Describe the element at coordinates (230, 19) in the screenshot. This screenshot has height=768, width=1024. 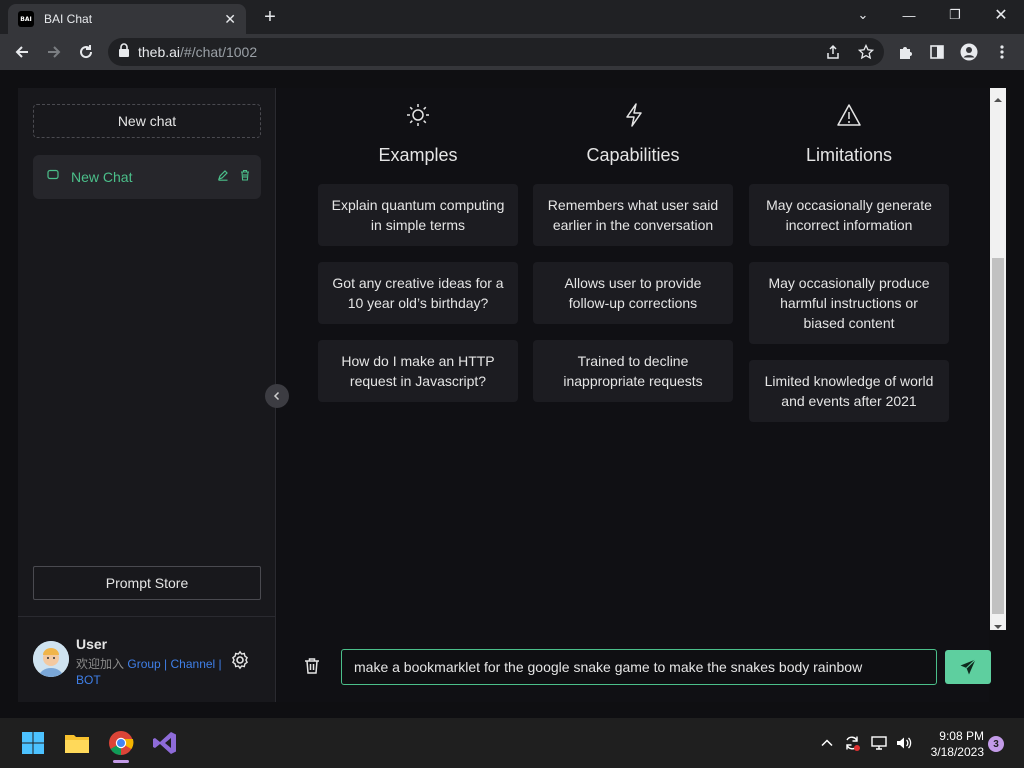
I see `close-tab-icon: ✕` at that location.